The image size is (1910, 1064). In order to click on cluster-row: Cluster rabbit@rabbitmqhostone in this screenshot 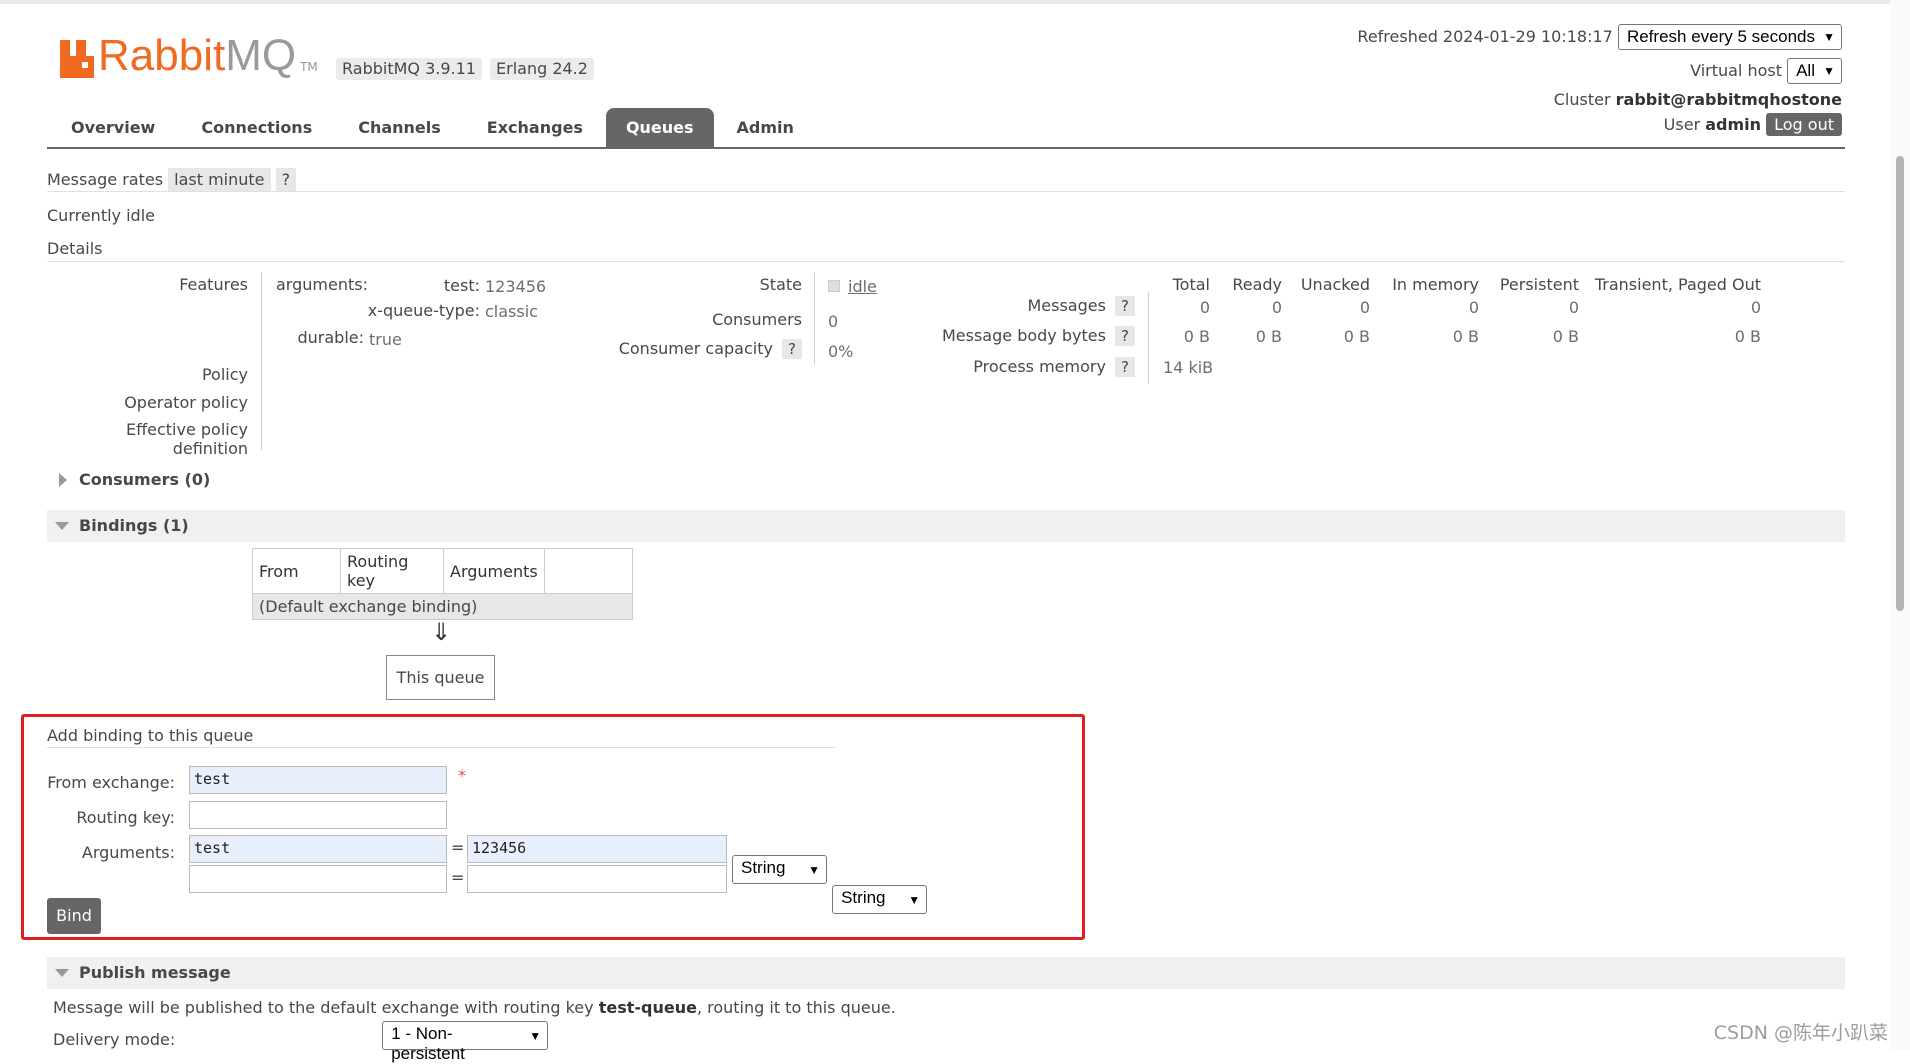, I will do `click(1698, 99)`.